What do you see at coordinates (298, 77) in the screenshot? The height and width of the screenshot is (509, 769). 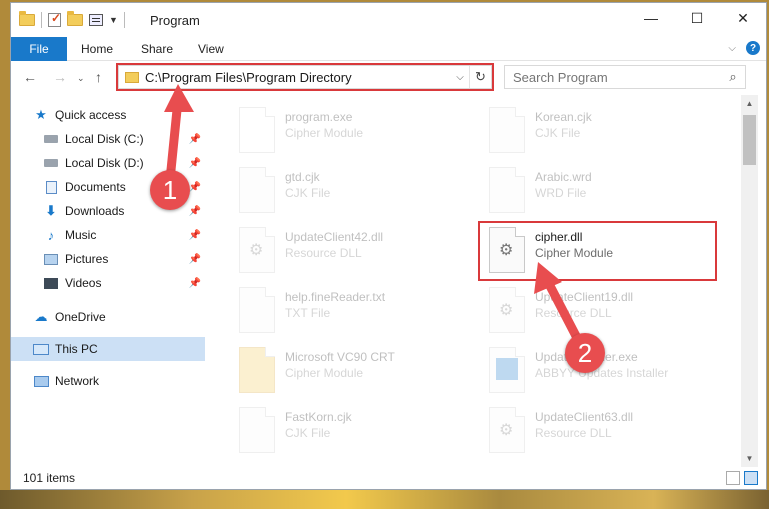 I see `address-path: C:\Program Files\Program Directory` at bounding box center [298, 77].